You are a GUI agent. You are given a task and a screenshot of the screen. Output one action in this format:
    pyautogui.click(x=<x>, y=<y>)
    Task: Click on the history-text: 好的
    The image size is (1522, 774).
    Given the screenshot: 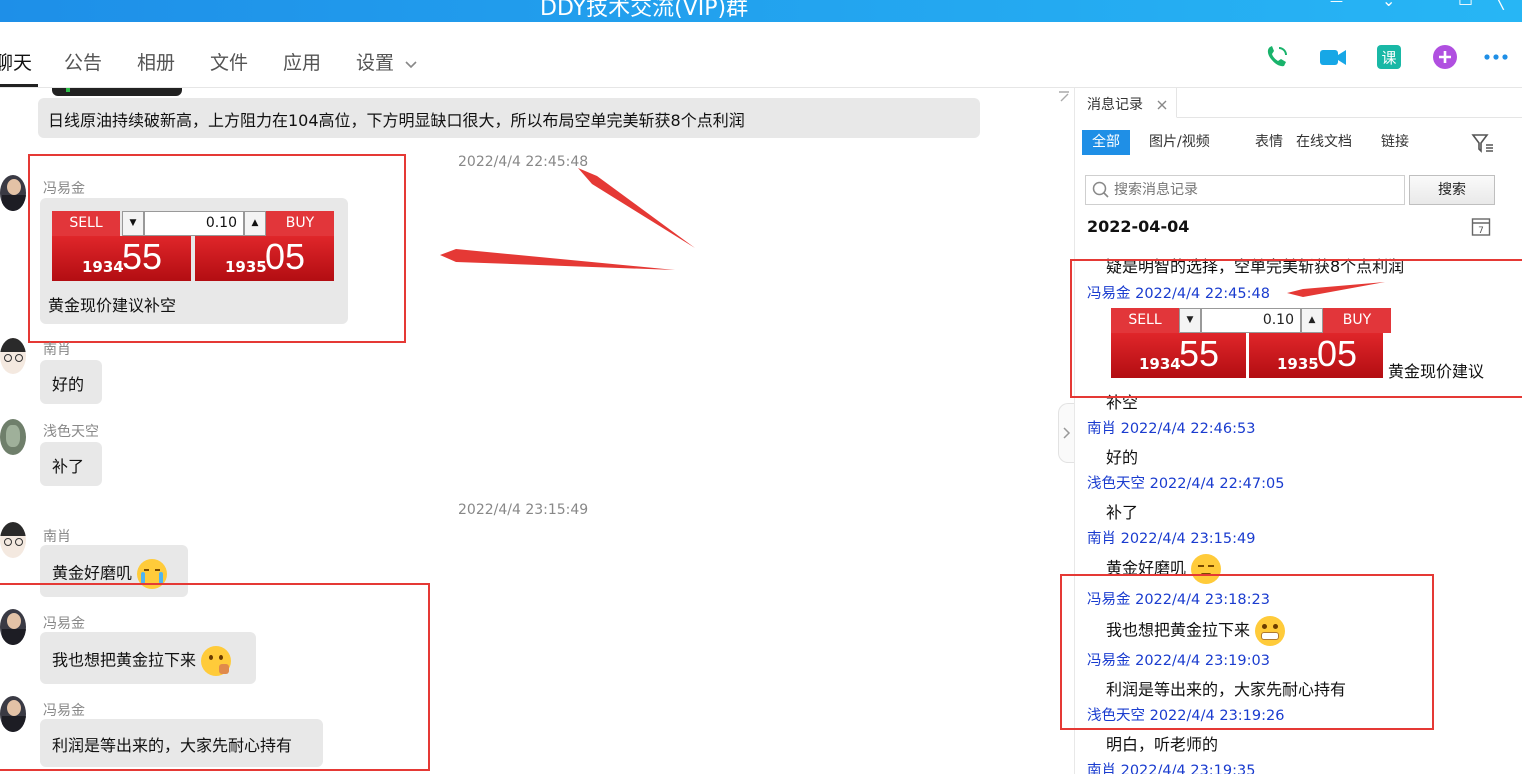 What is the action you would take?
    pyautogui.click(x=1122, y=457)
    